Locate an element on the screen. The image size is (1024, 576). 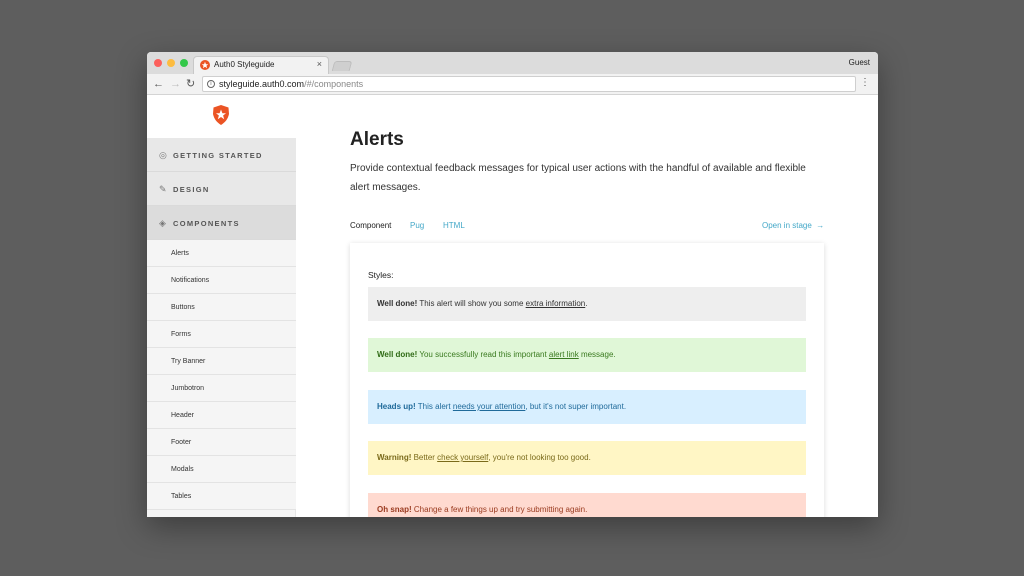
auth0-logo-icon is located at coordinates (221, 115).